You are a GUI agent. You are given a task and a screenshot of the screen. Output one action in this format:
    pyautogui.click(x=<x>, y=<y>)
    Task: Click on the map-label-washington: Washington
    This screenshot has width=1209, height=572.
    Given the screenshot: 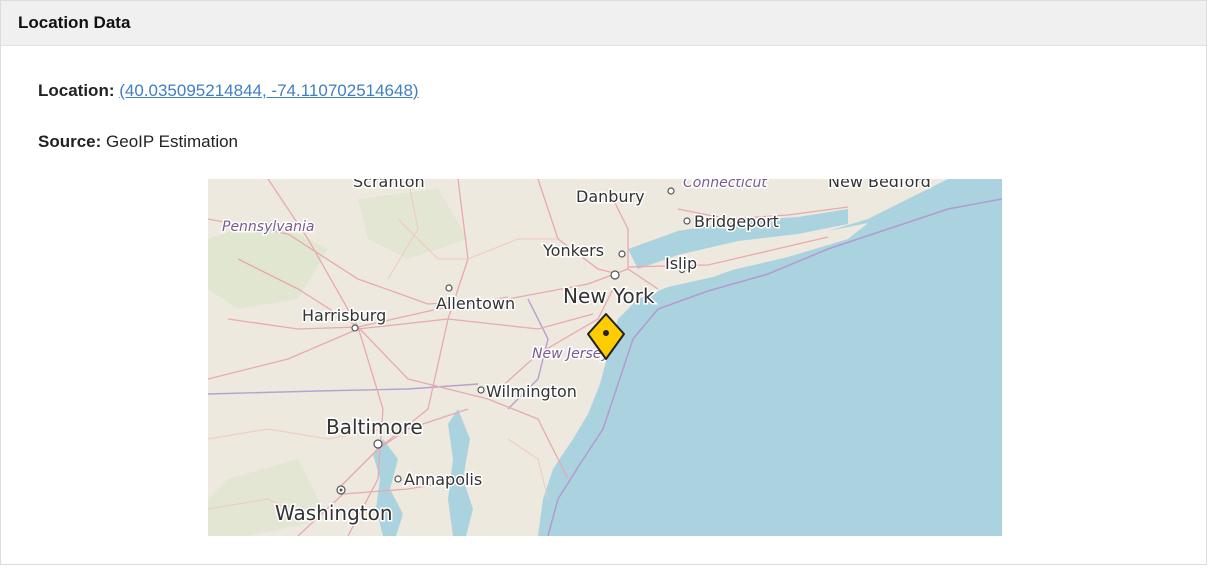 What is the action you would take?
    pyautogui.click(x=334, y=513)
    